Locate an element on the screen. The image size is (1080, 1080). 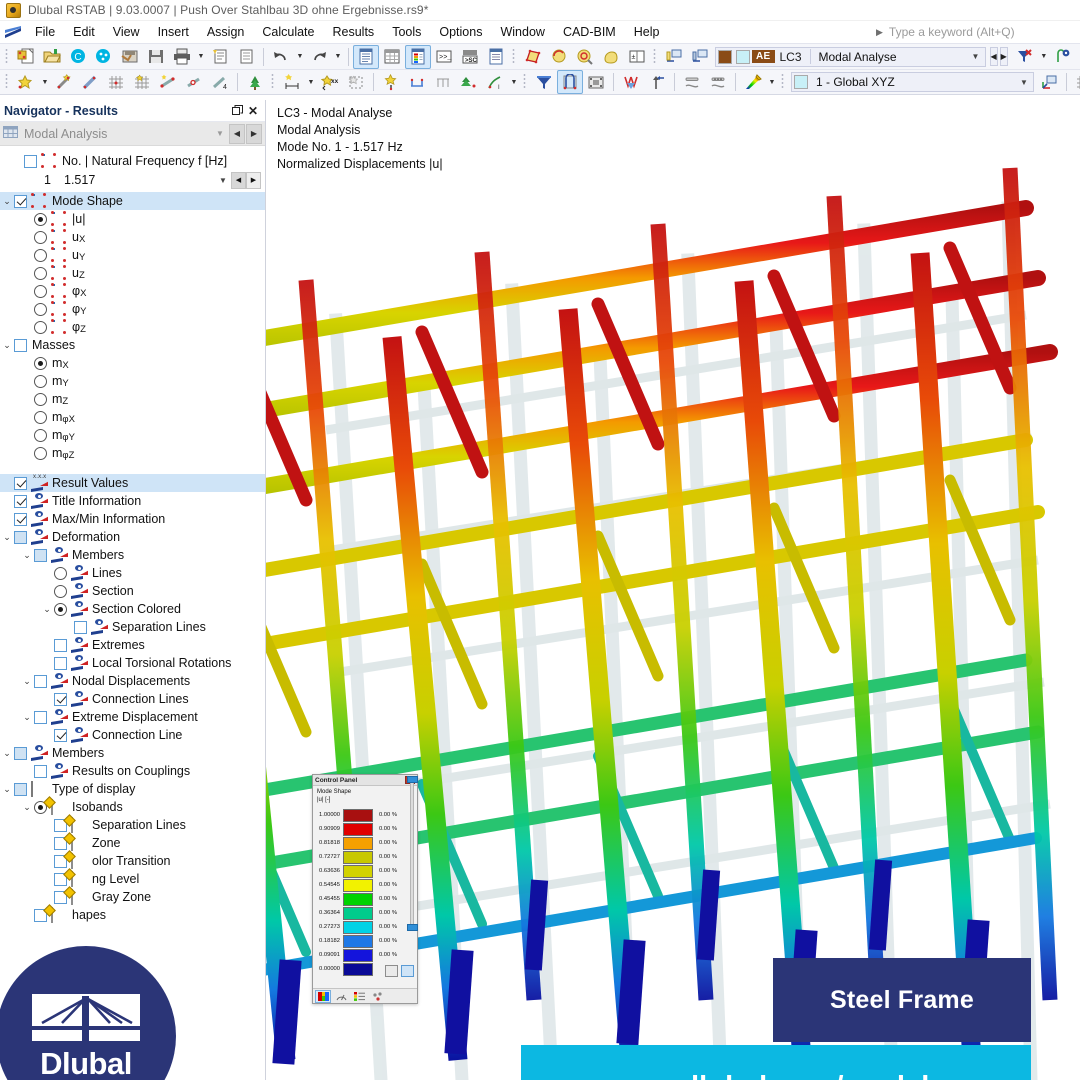
filter-tab is located at coordinates (377, 996).